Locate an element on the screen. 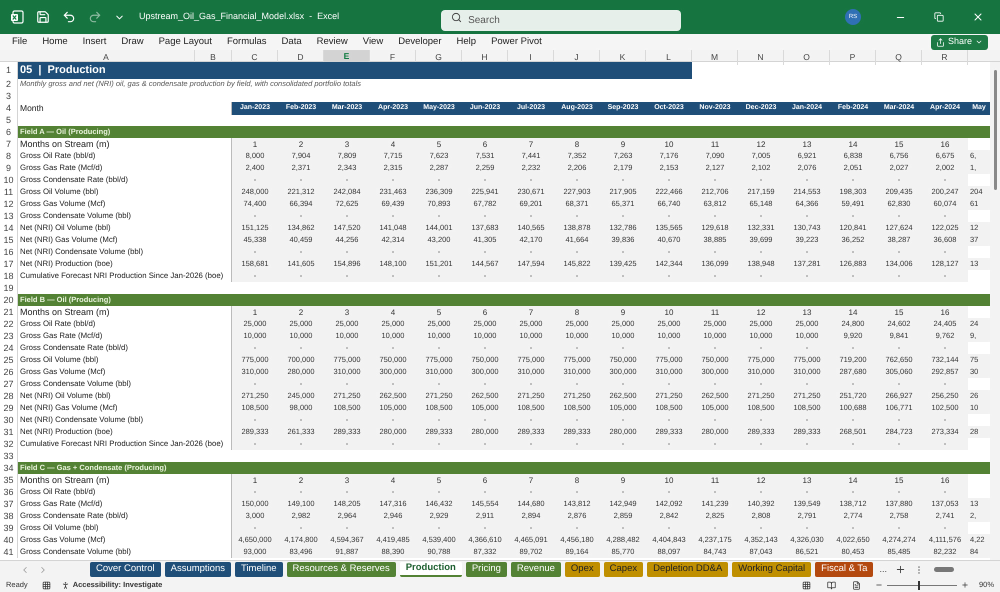 The image size is (1000, 592). spreadsheet-logo-icon is located at coordinates (17, 17).